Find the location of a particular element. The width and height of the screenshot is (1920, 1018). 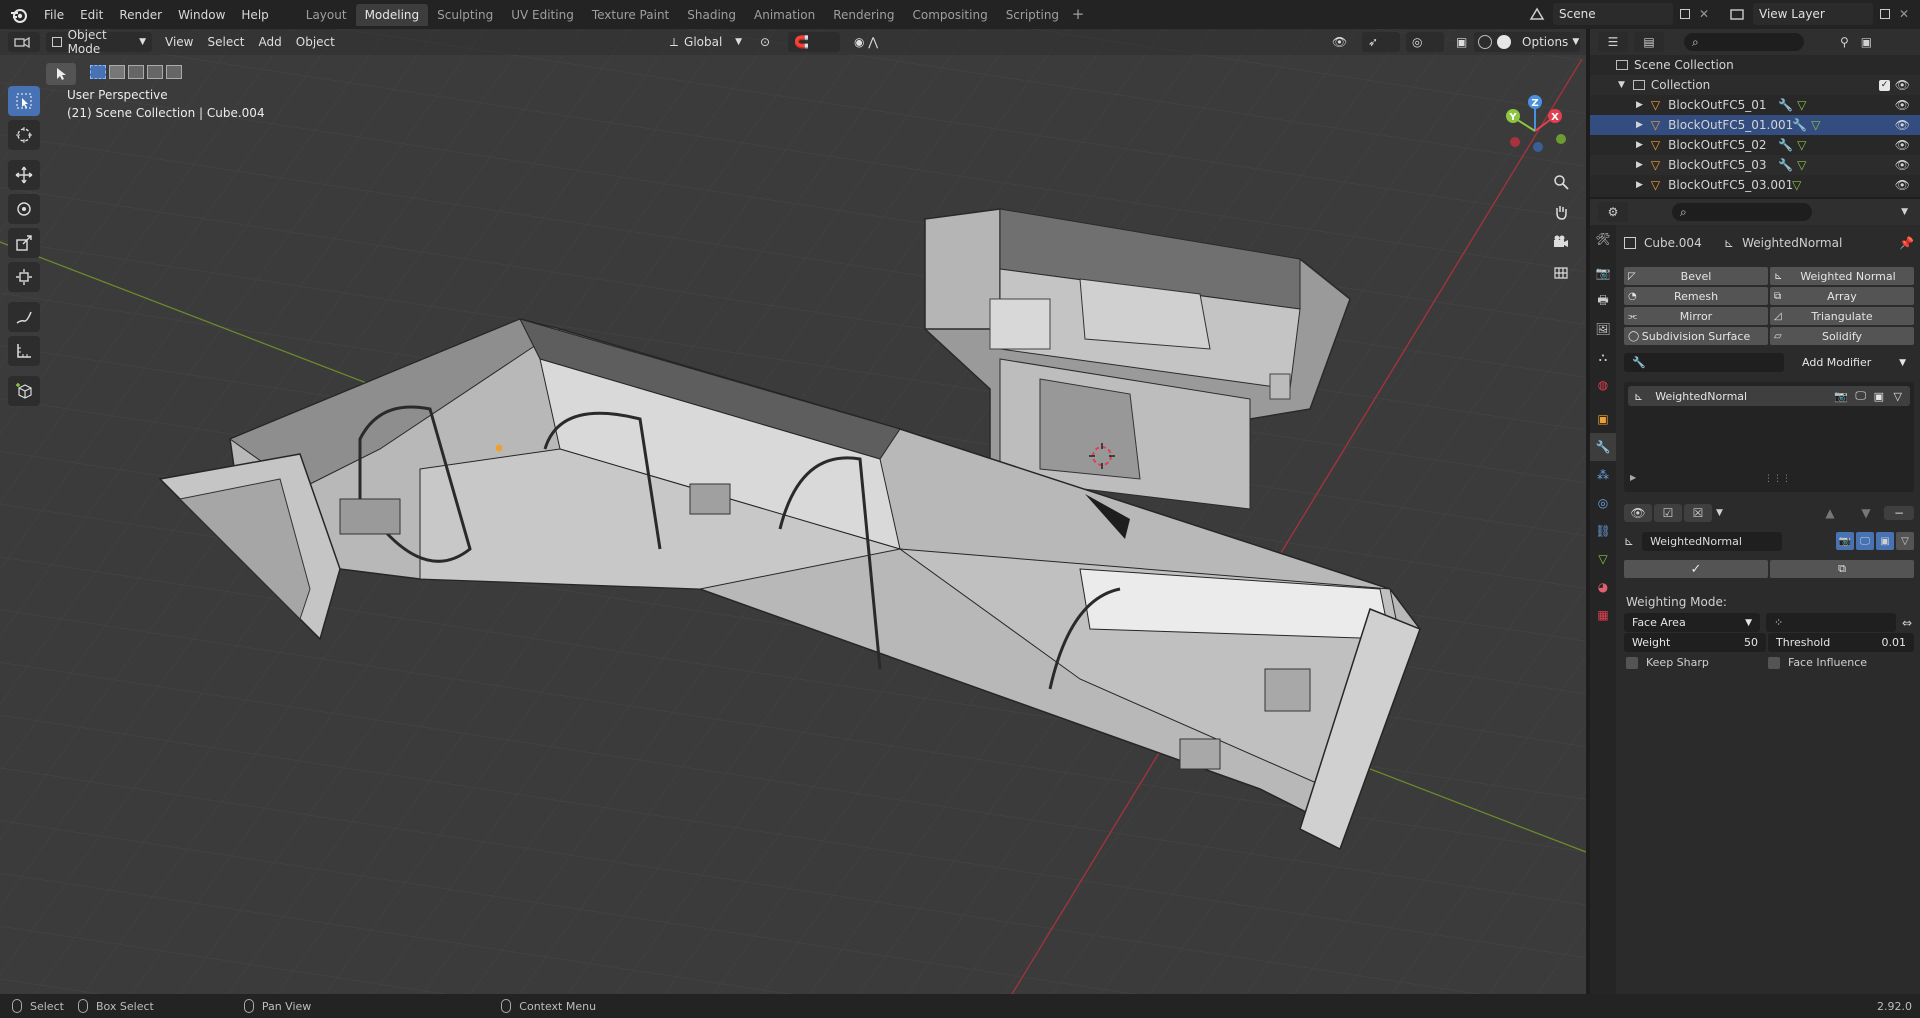

expand-arrow-icon: ▶ is located at coordinates (1633, 477).